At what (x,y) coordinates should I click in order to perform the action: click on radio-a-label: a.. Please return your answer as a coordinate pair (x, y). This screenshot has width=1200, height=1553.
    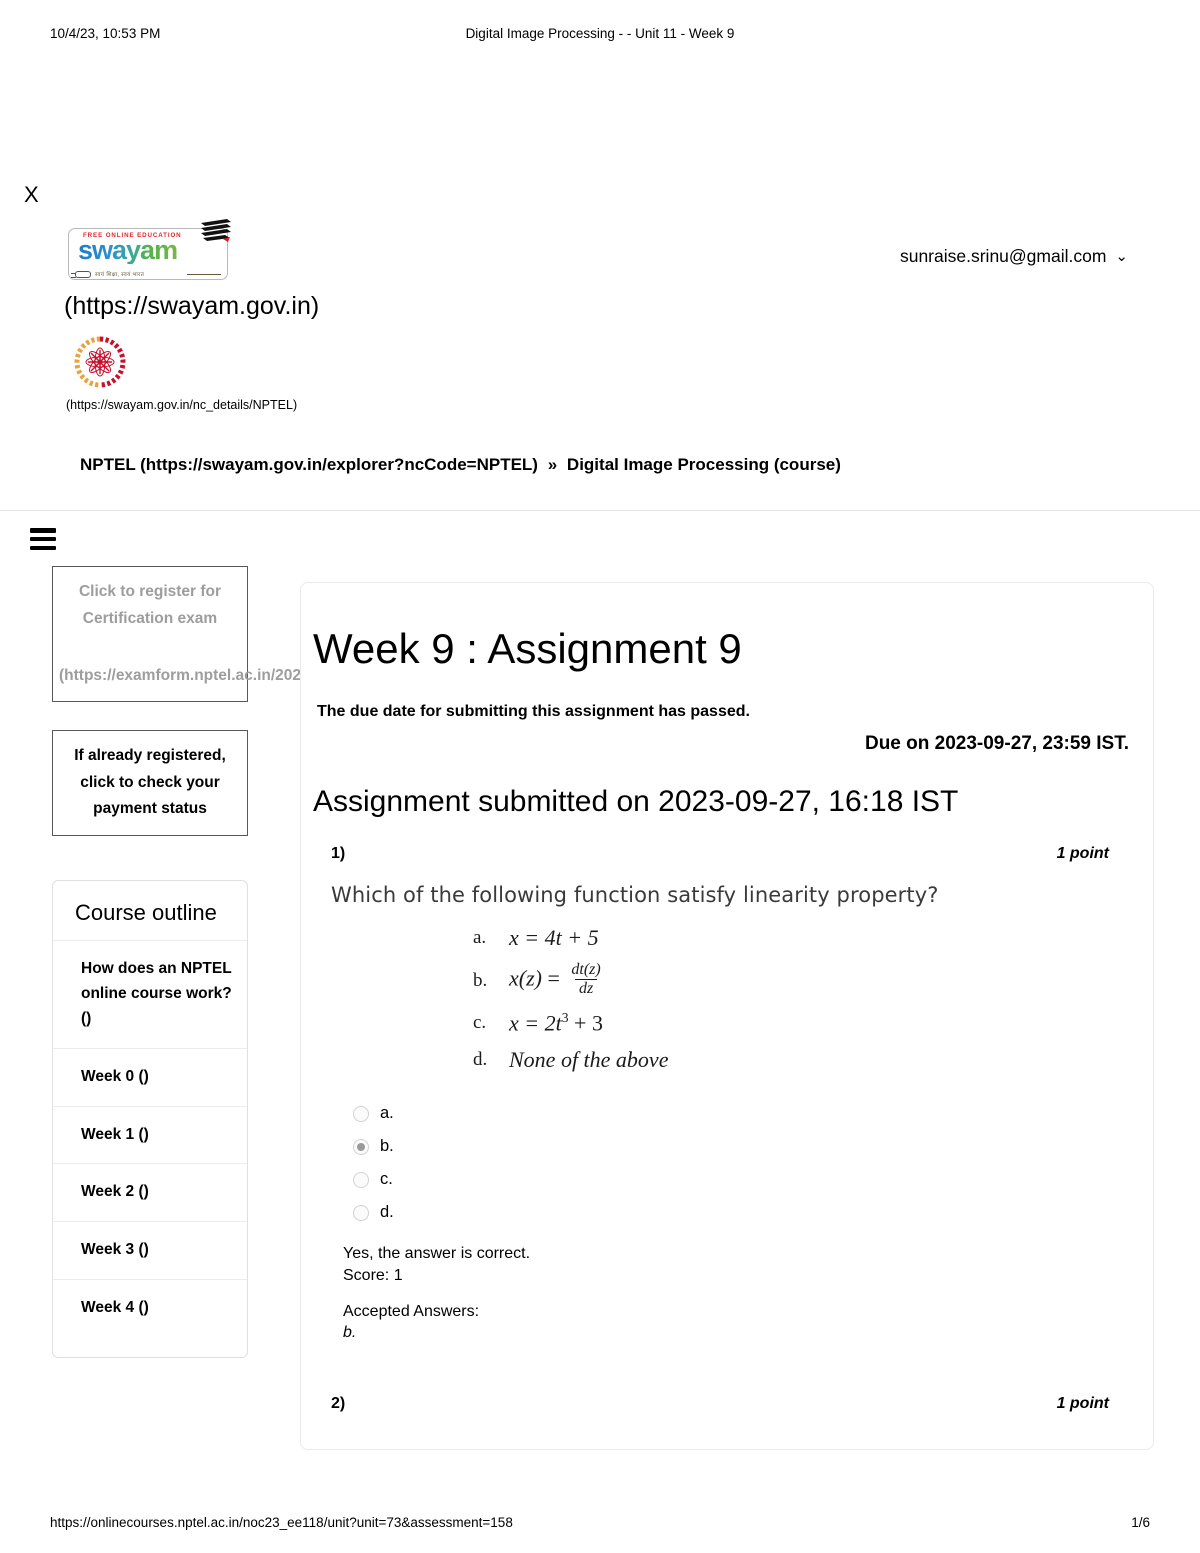
    Looking at the image, I should click on (387, 1113).